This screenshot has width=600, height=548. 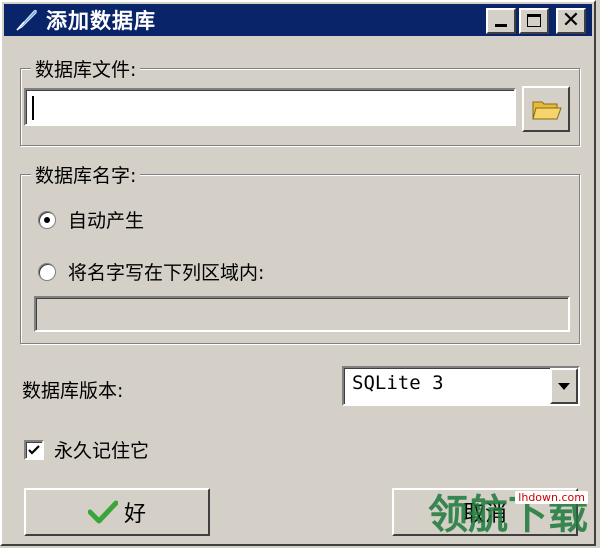 I want to click on radio-manual-indicator, so click(x=47, y=271).